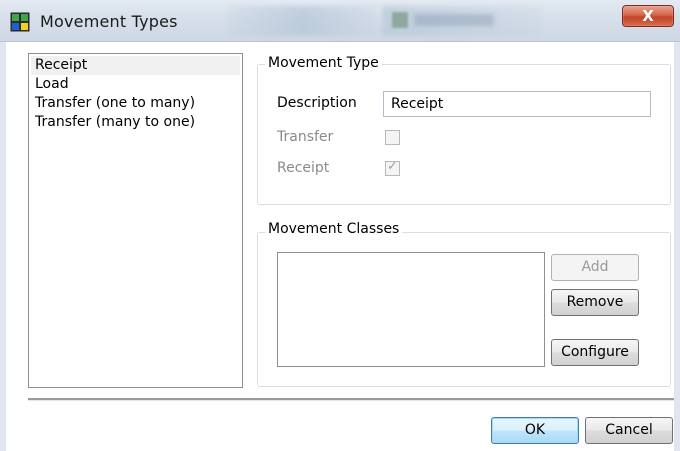 The width and height of the screenshot is (680, 451). I want to click on configure-button: Configure, so click(595, 352).